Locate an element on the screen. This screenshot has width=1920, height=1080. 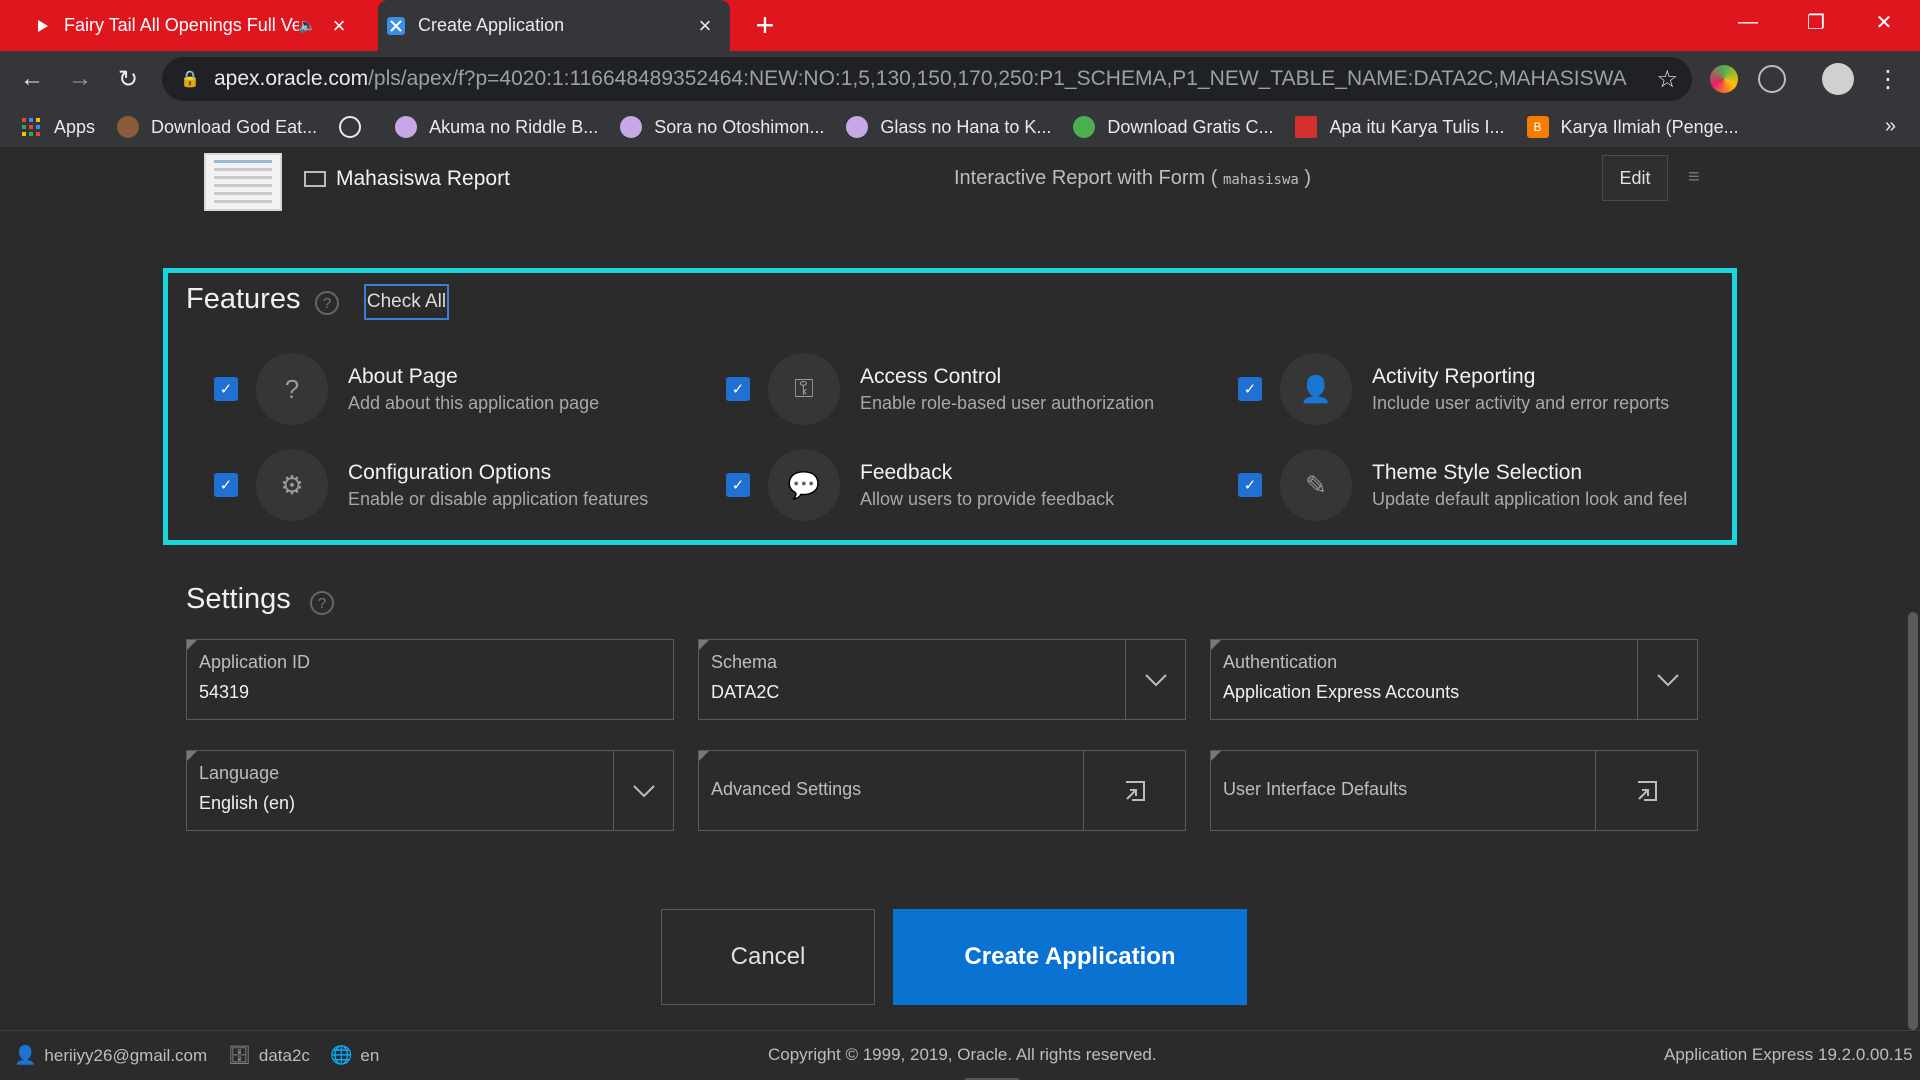
field-value: Application Express Accounts is located at coordinates (1341, 692).